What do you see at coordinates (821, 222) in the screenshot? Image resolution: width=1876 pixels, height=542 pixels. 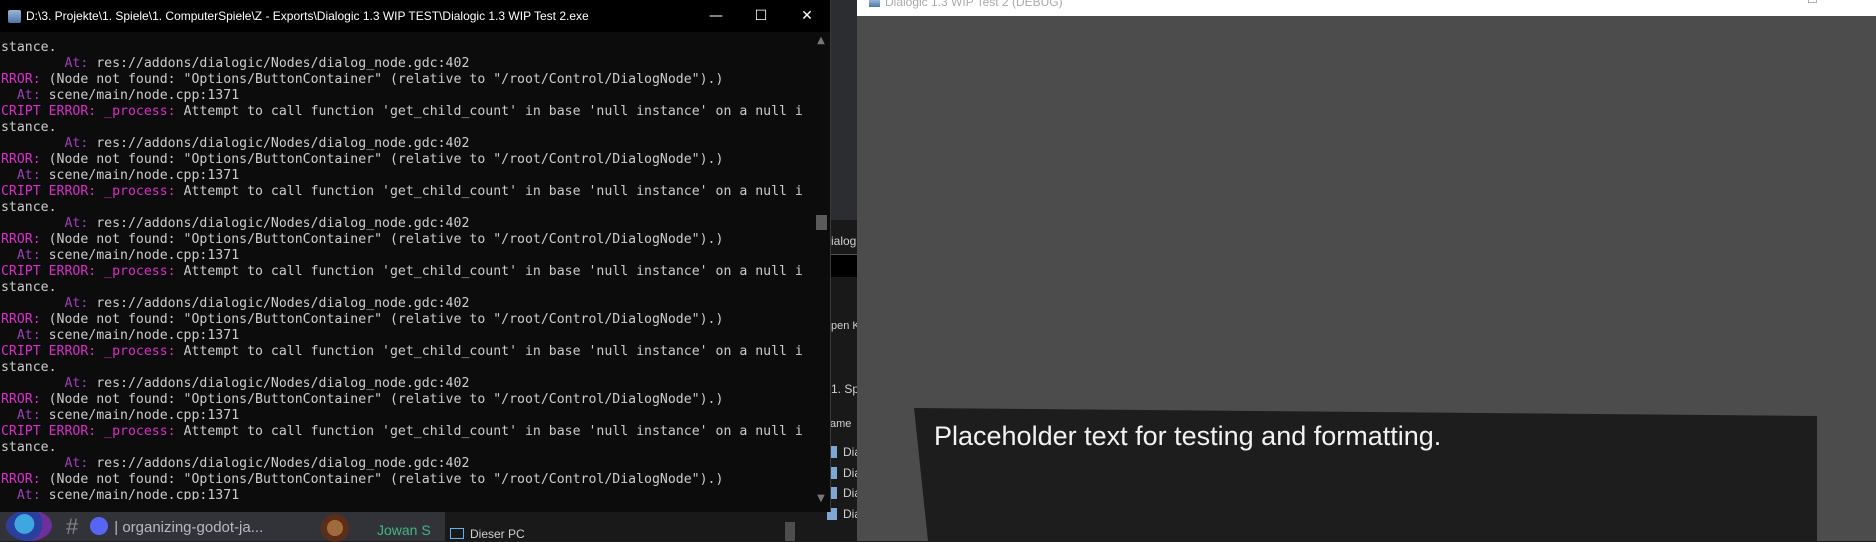 I see `scrollbar-thumb` at bounding box center [821, 222].